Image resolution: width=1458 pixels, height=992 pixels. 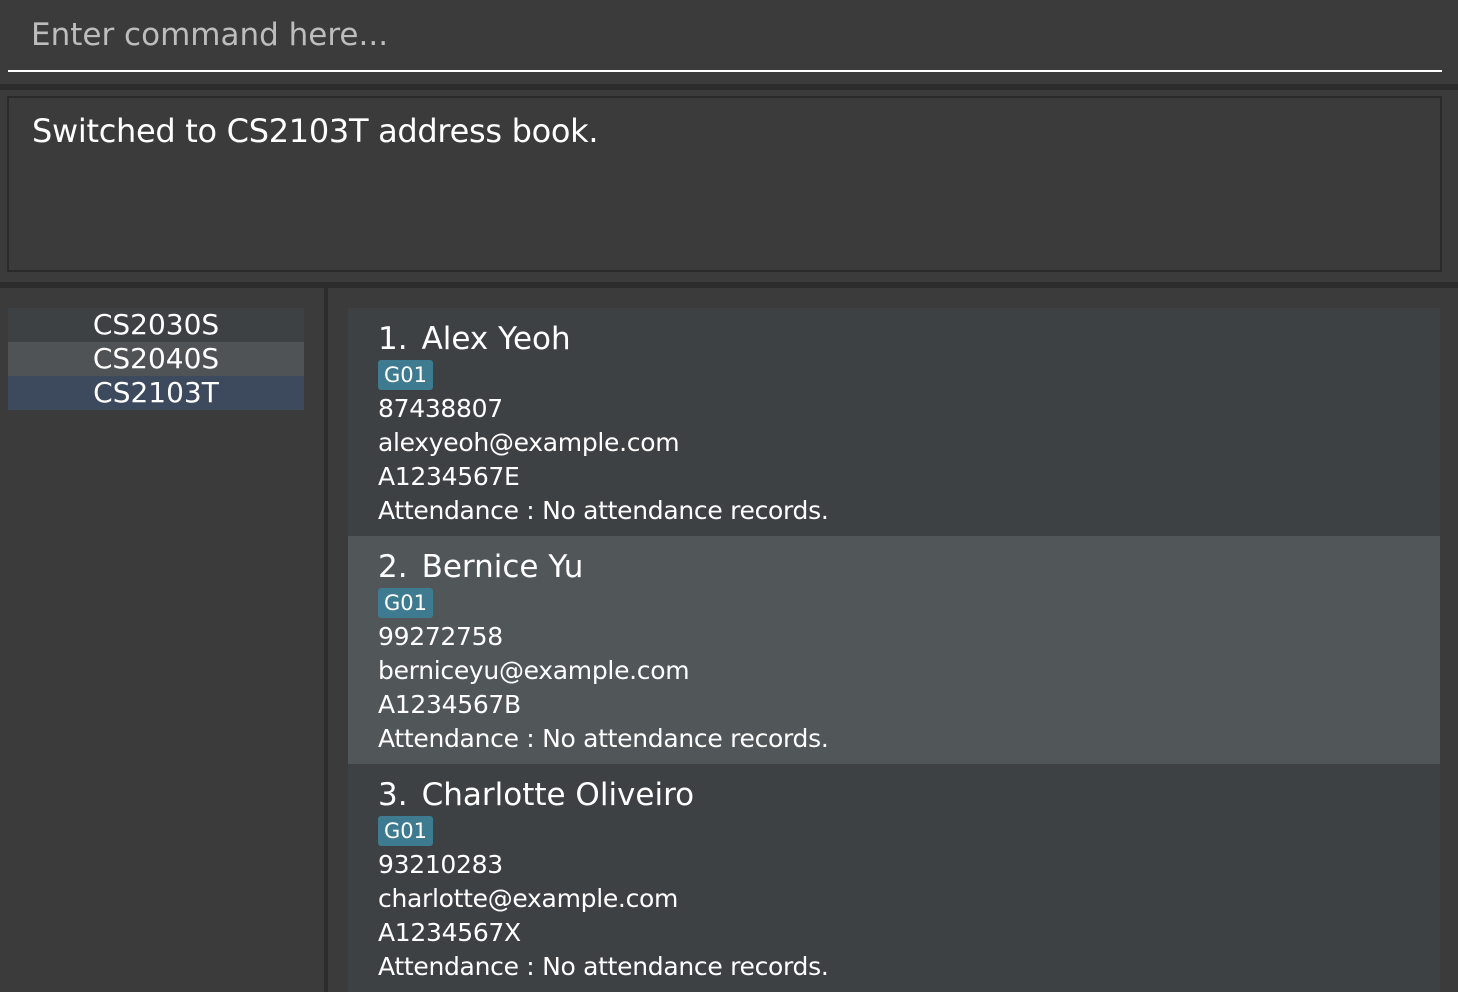 What do you see at coordinates (502, 567) in the screenshot?
I see `person-name: Bernice Yu` at bounding box center [502, 567].